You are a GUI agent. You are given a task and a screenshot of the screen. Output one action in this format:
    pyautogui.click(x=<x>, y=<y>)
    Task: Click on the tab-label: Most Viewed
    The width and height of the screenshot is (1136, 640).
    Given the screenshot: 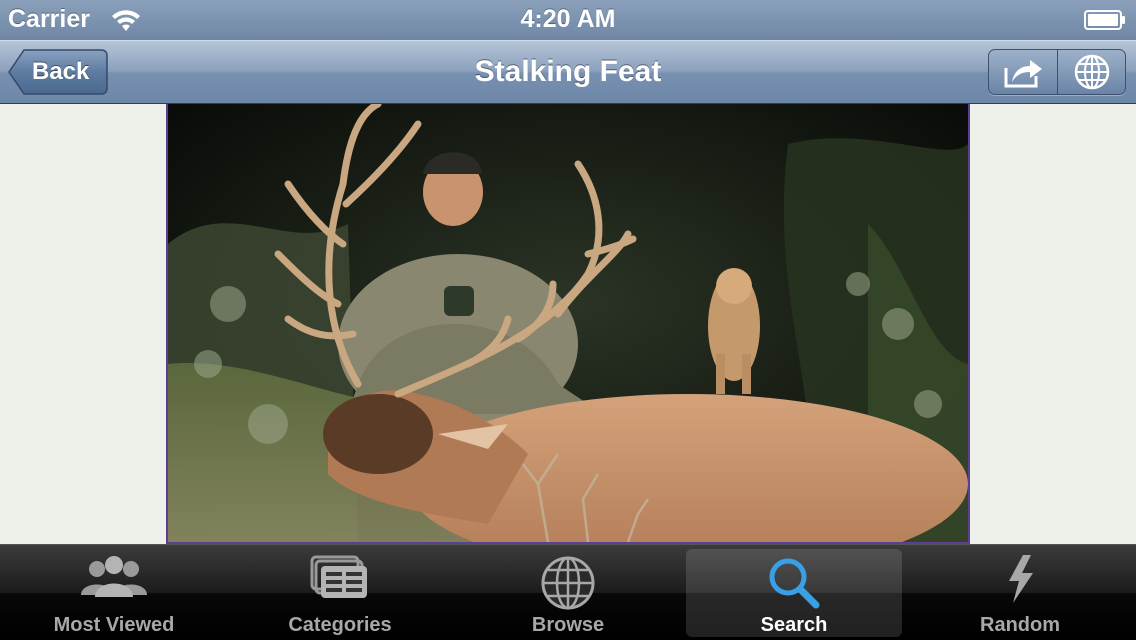 What is the action you would take?
    pyautogui.click(x=114, y=625)
    